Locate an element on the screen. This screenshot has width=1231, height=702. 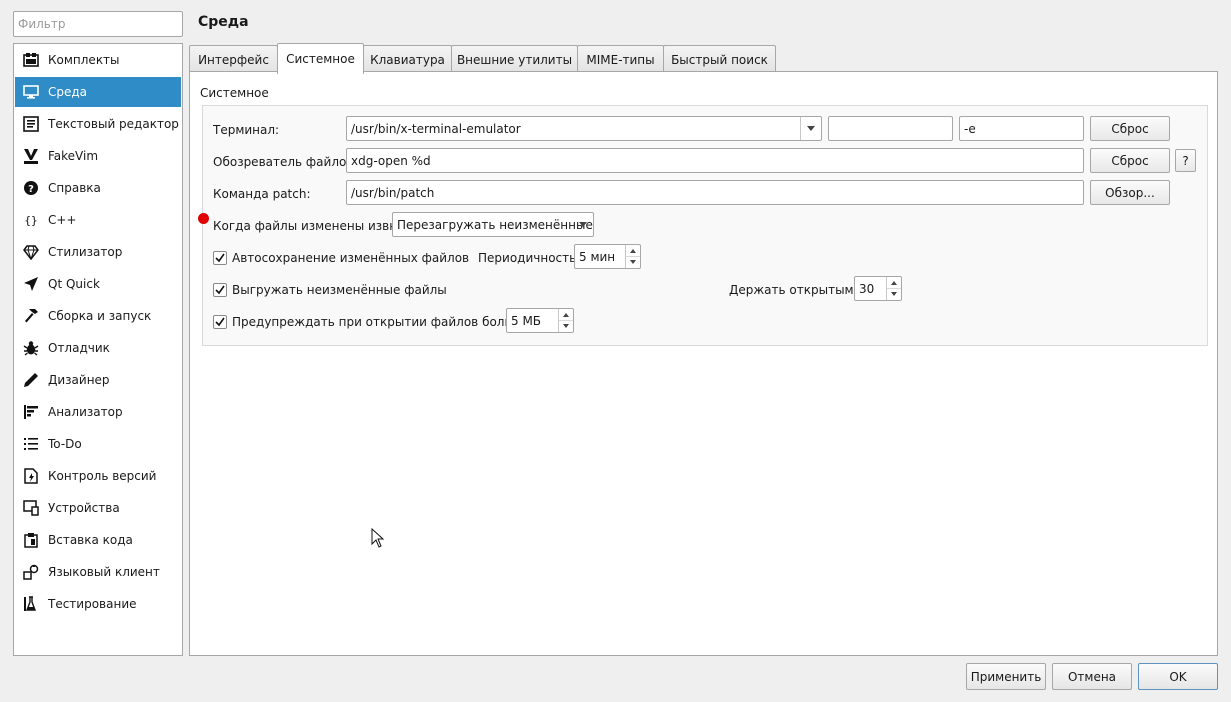
tab-keyboard: Клавиатура is located at coordinates (407, 59).